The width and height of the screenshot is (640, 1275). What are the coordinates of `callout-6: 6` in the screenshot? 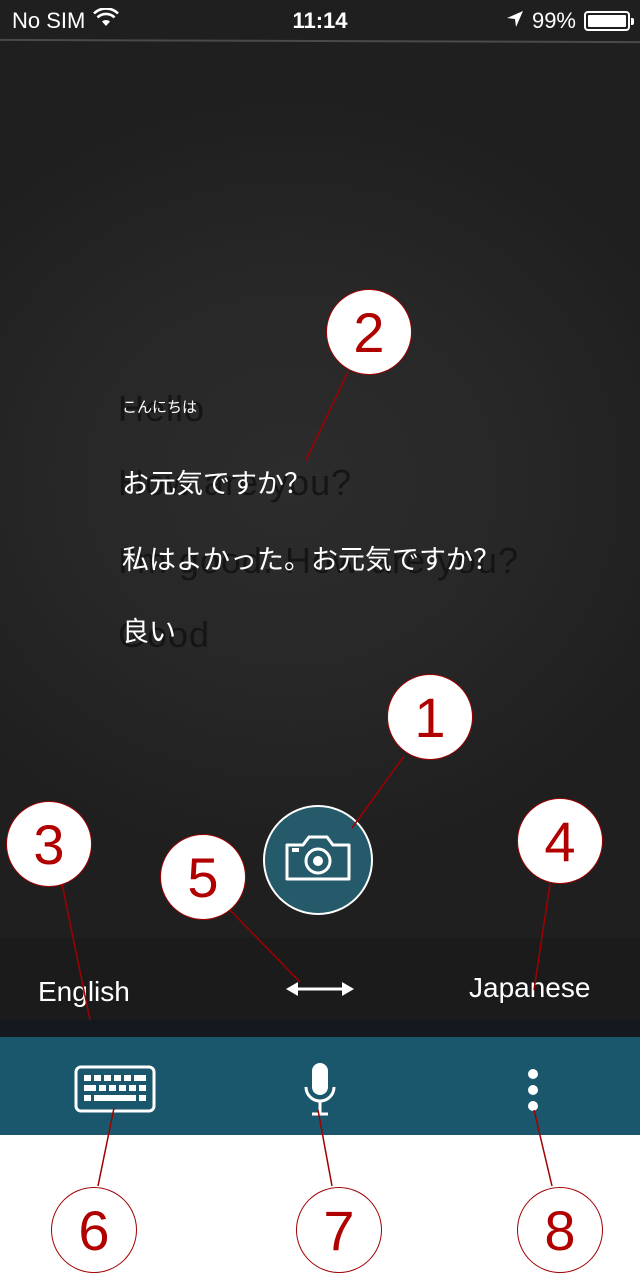 It's located at (94, 1230).